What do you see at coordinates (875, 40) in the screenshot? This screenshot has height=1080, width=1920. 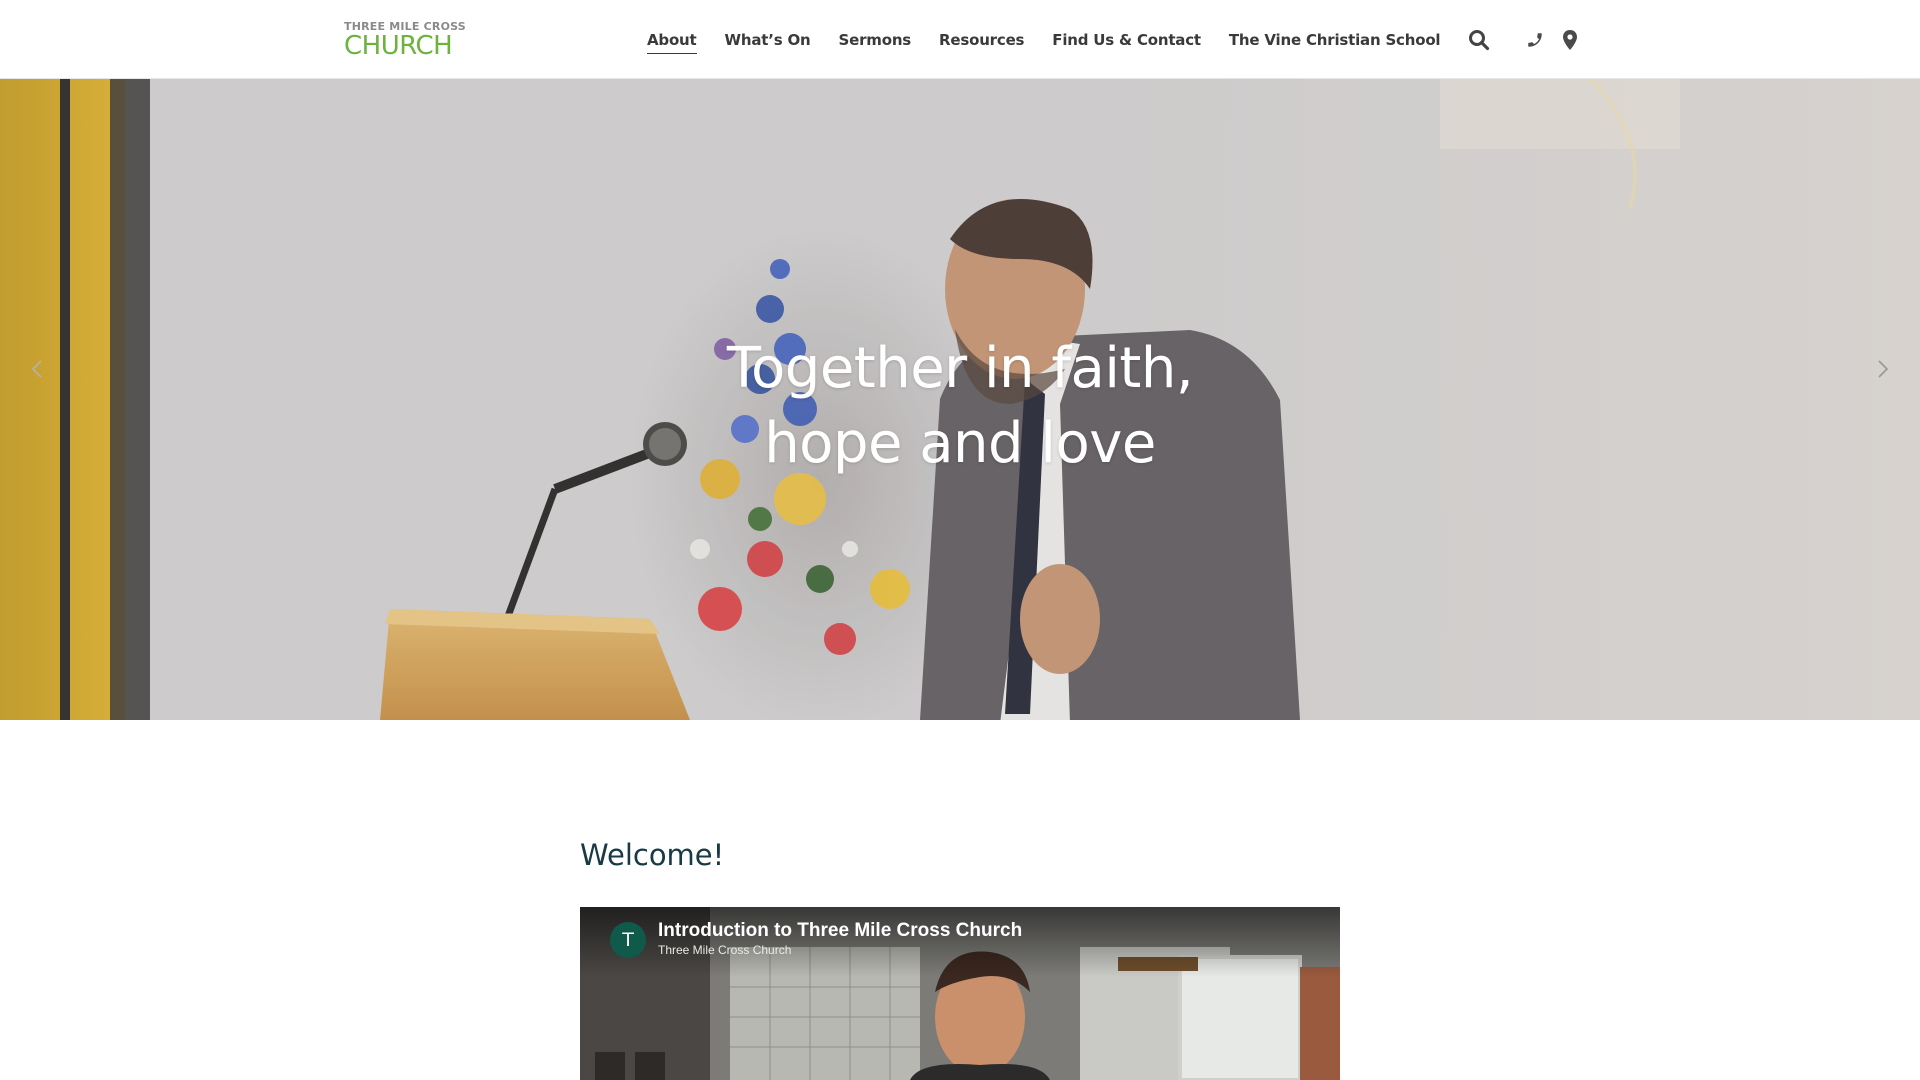 I see `nav-item-sermons: Sermons` at bounding box center [875, 40].